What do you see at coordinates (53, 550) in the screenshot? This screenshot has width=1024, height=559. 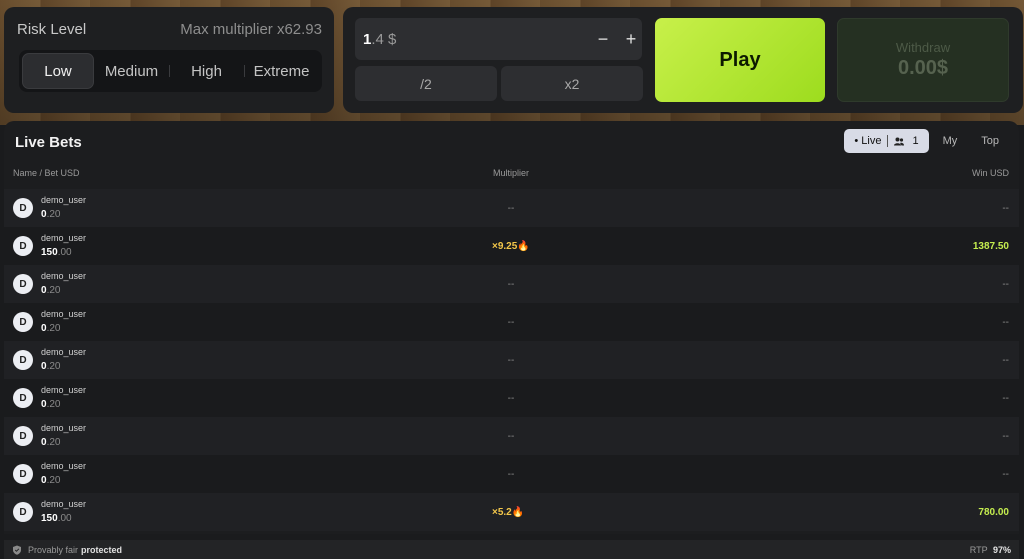 I see `provably-fair-label: Provably fair` at bounding box center [53, 550].